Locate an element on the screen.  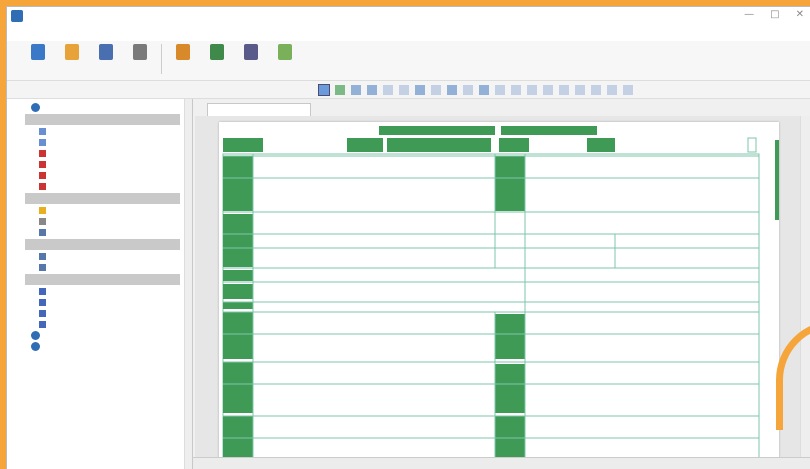
guide-icon is located at coordinates (548, 90).